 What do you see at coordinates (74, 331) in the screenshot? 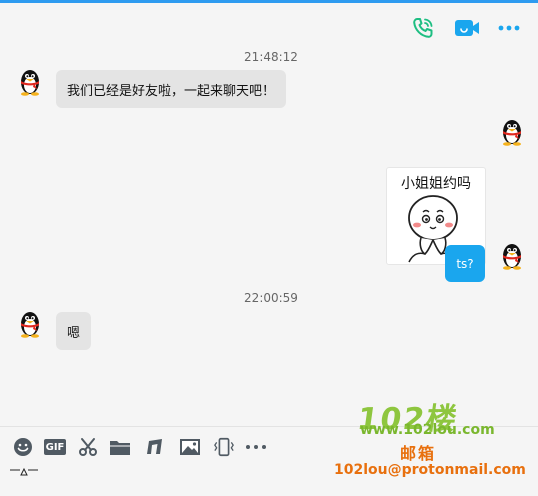
I see `incoming-message: 嗯` at bounding box center [74, 331].